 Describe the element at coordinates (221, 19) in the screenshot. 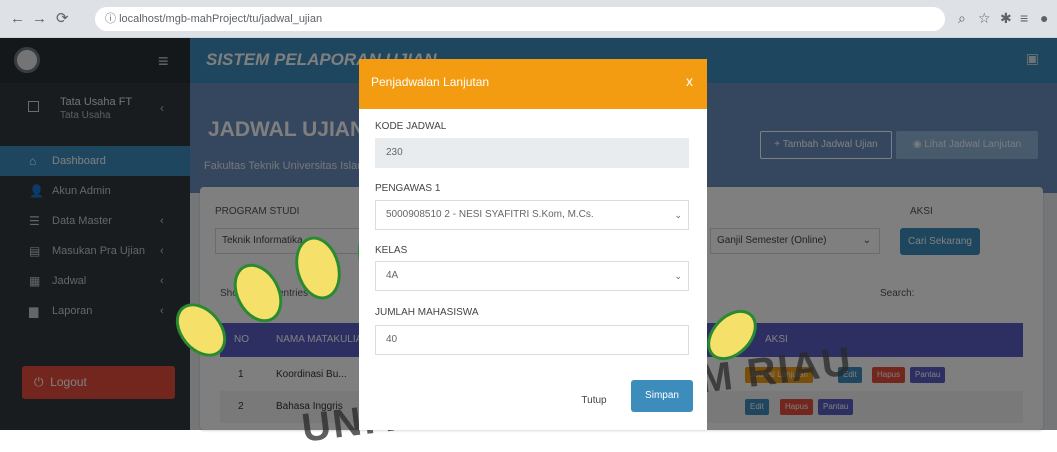

I see `url-text: localhost/mgb-mahProject/tu/jadwal_ujian` at that location.